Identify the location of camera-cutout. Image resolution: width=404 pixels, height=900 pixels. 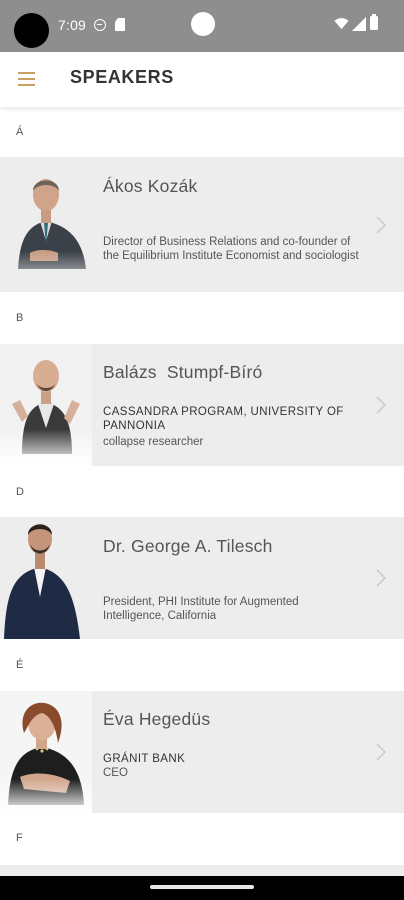
(31, 30).